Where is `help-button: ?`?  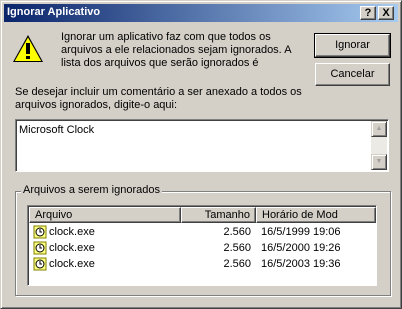 help-button: ? is located at coordinates (368, 13).